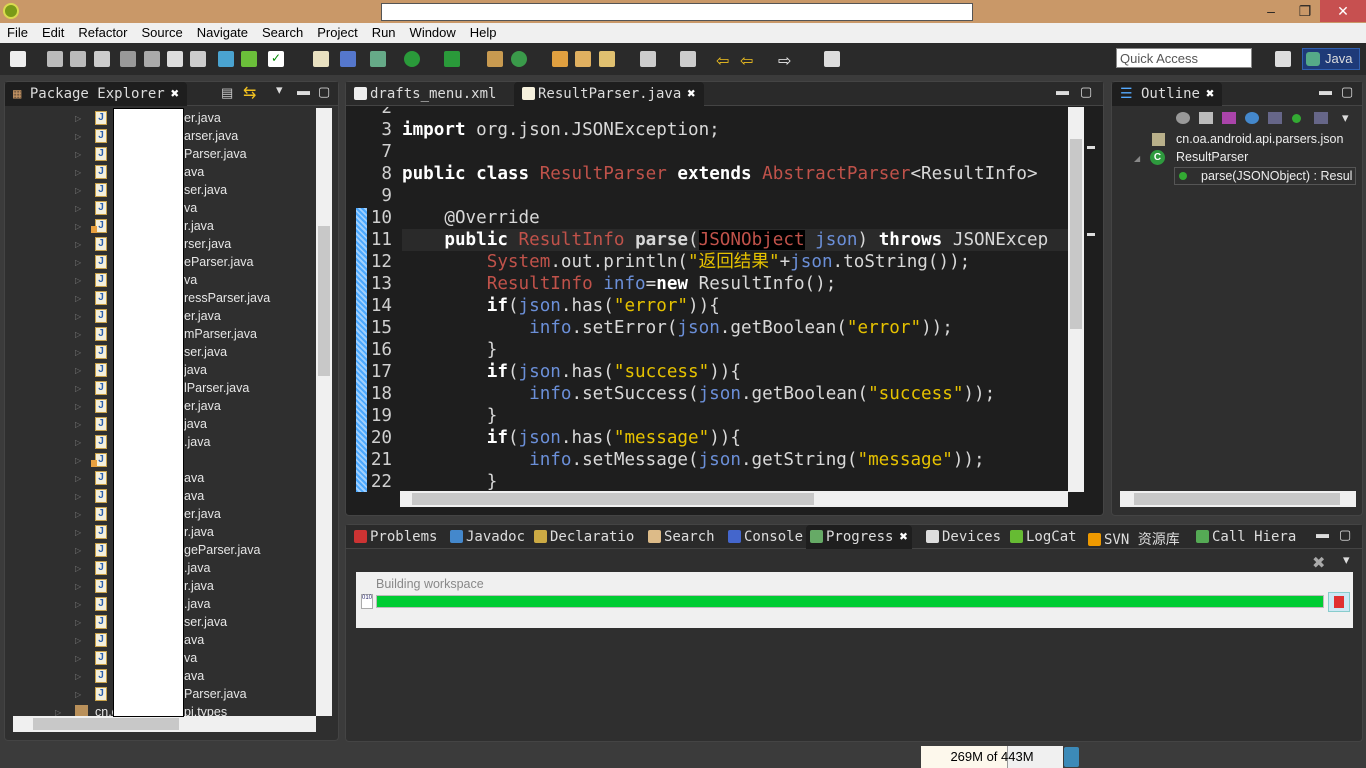  I want to click on tree-item-java-file: ▷ Jser.java, so click(195, 623).